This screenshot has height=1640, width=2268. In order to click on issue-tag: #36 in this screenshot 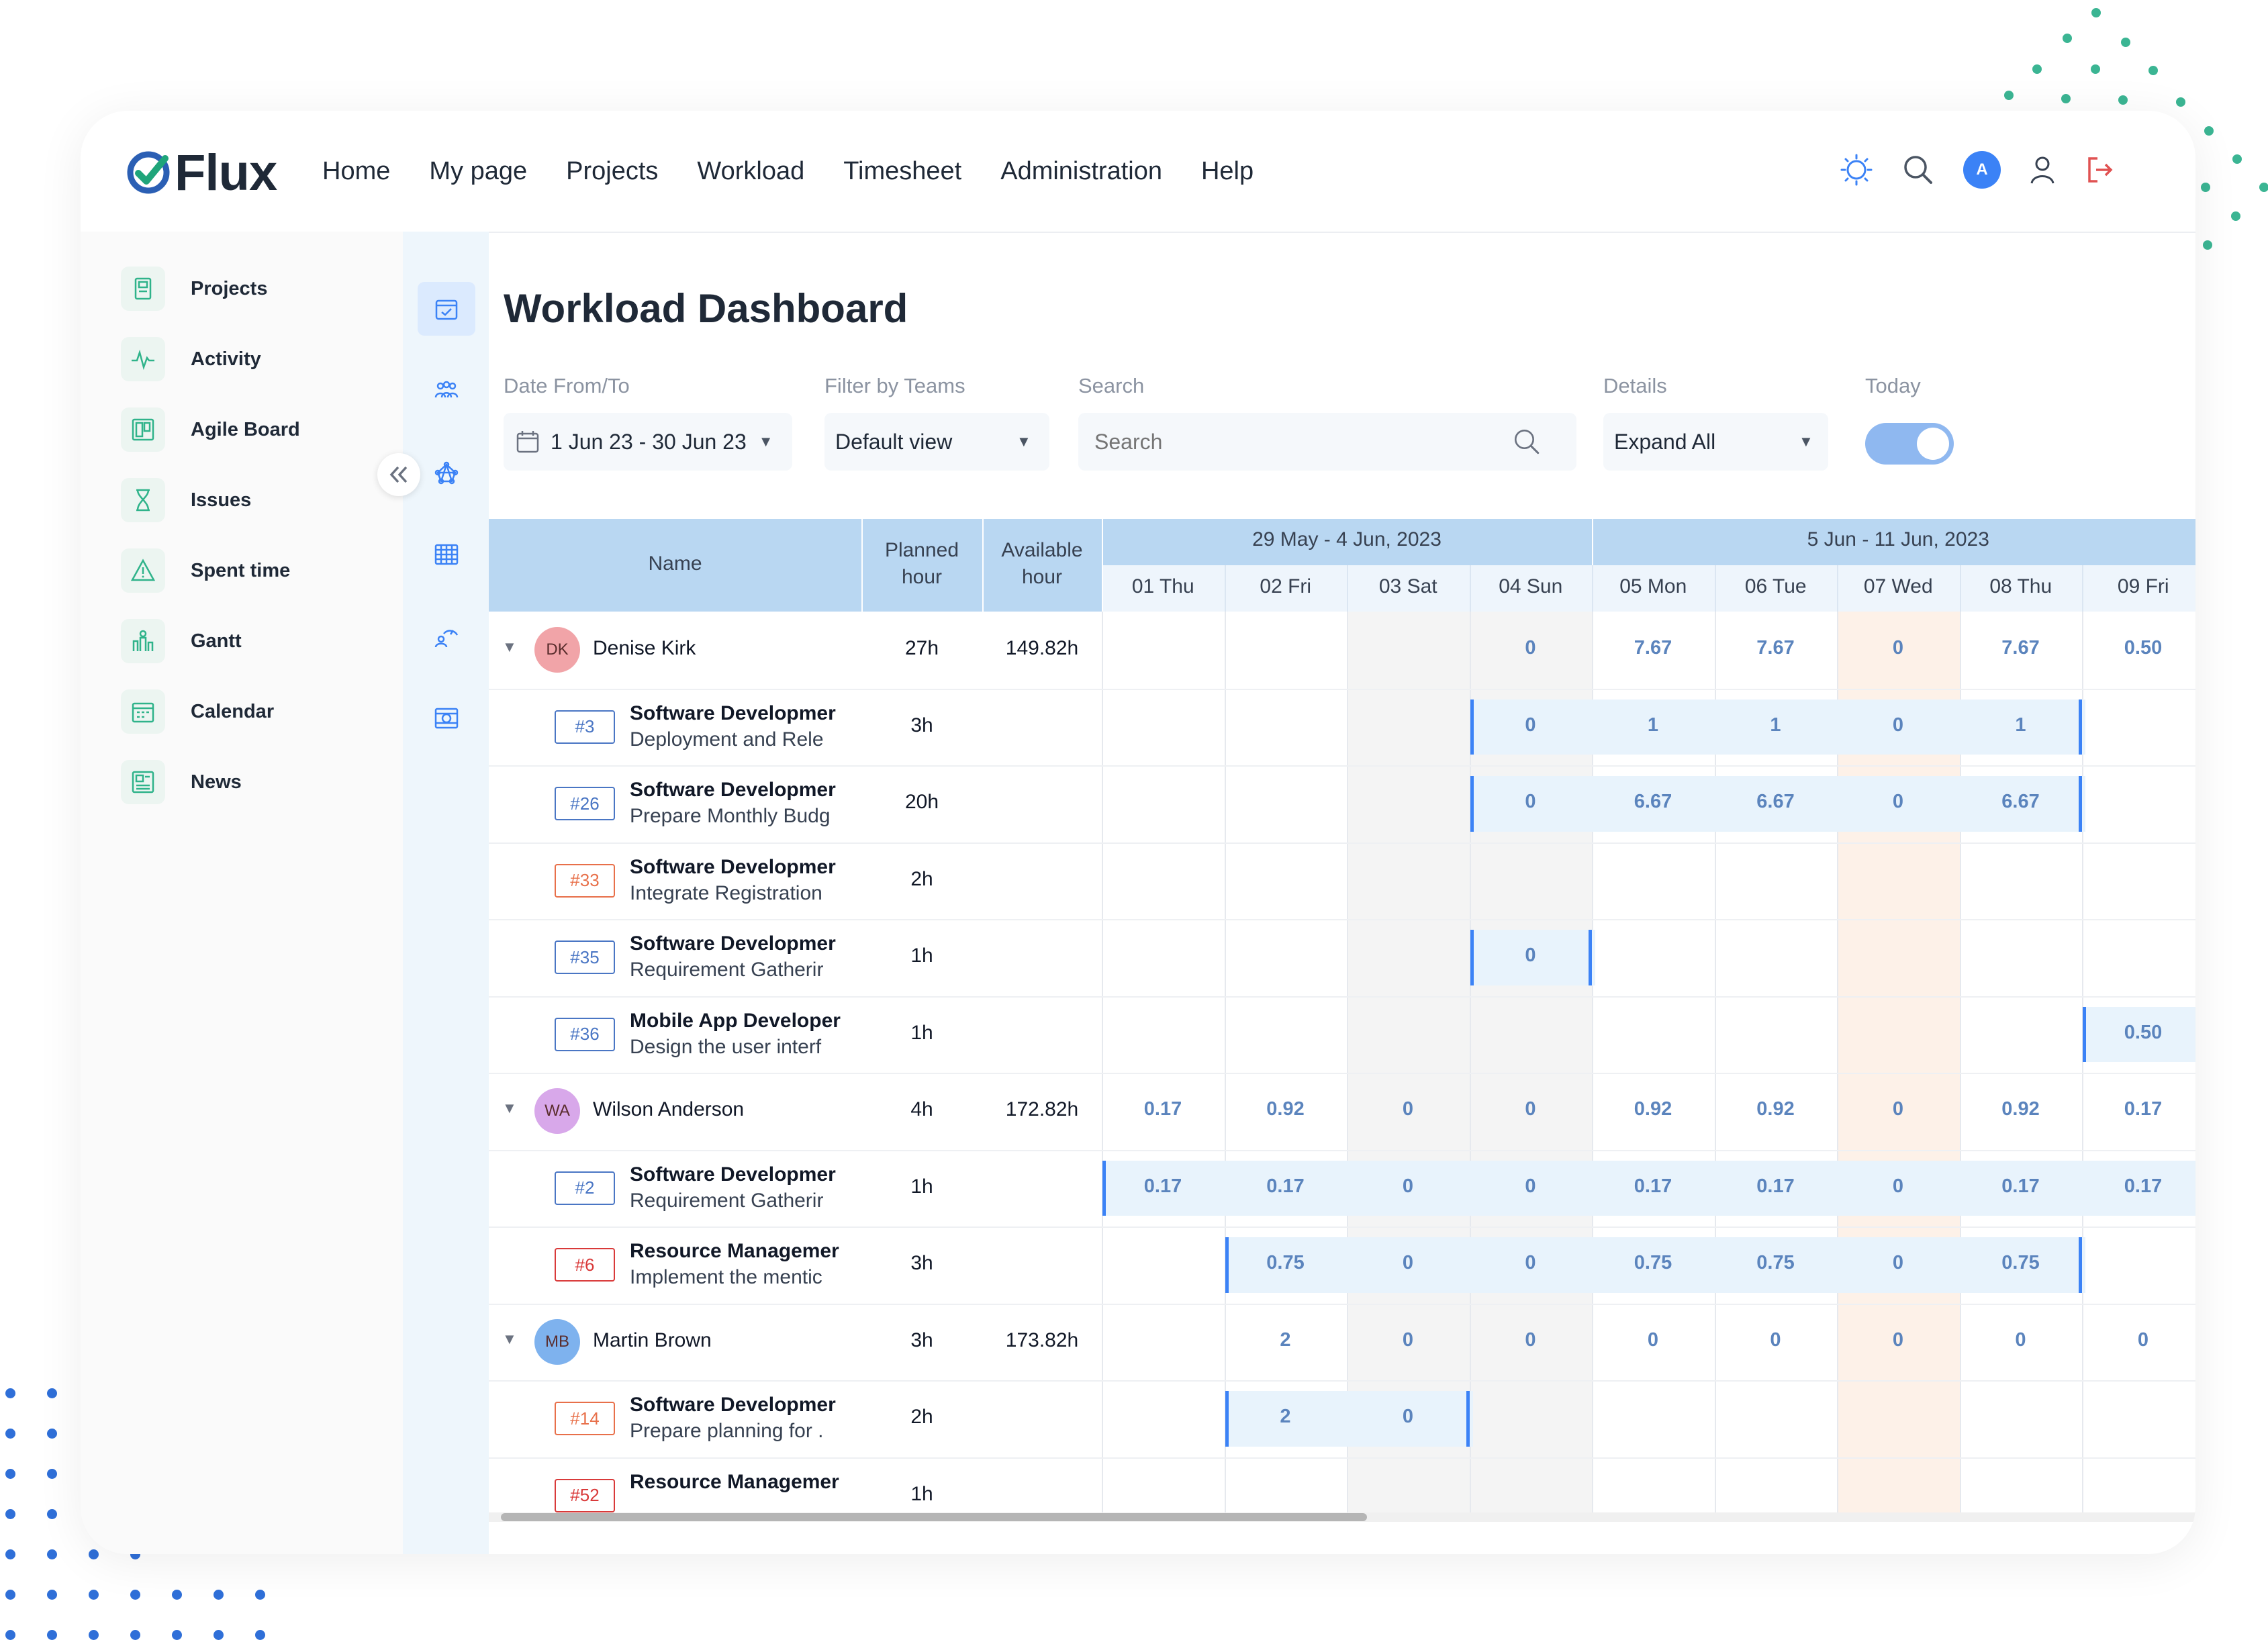, I will do `click(585, 1034)`.